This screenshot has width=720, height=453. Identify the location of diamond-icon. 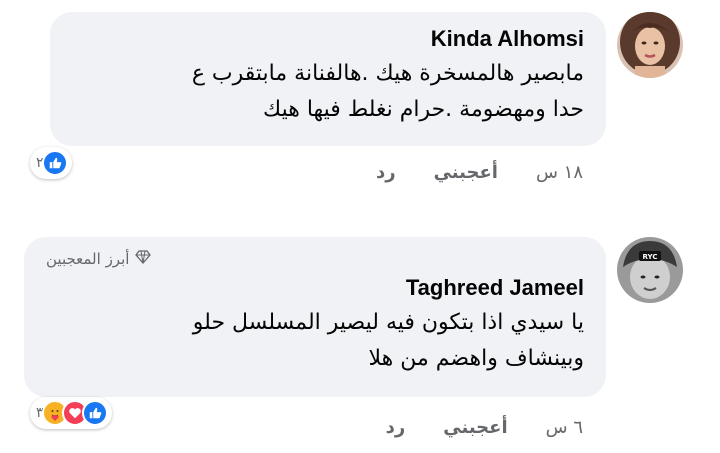
(143, 259).